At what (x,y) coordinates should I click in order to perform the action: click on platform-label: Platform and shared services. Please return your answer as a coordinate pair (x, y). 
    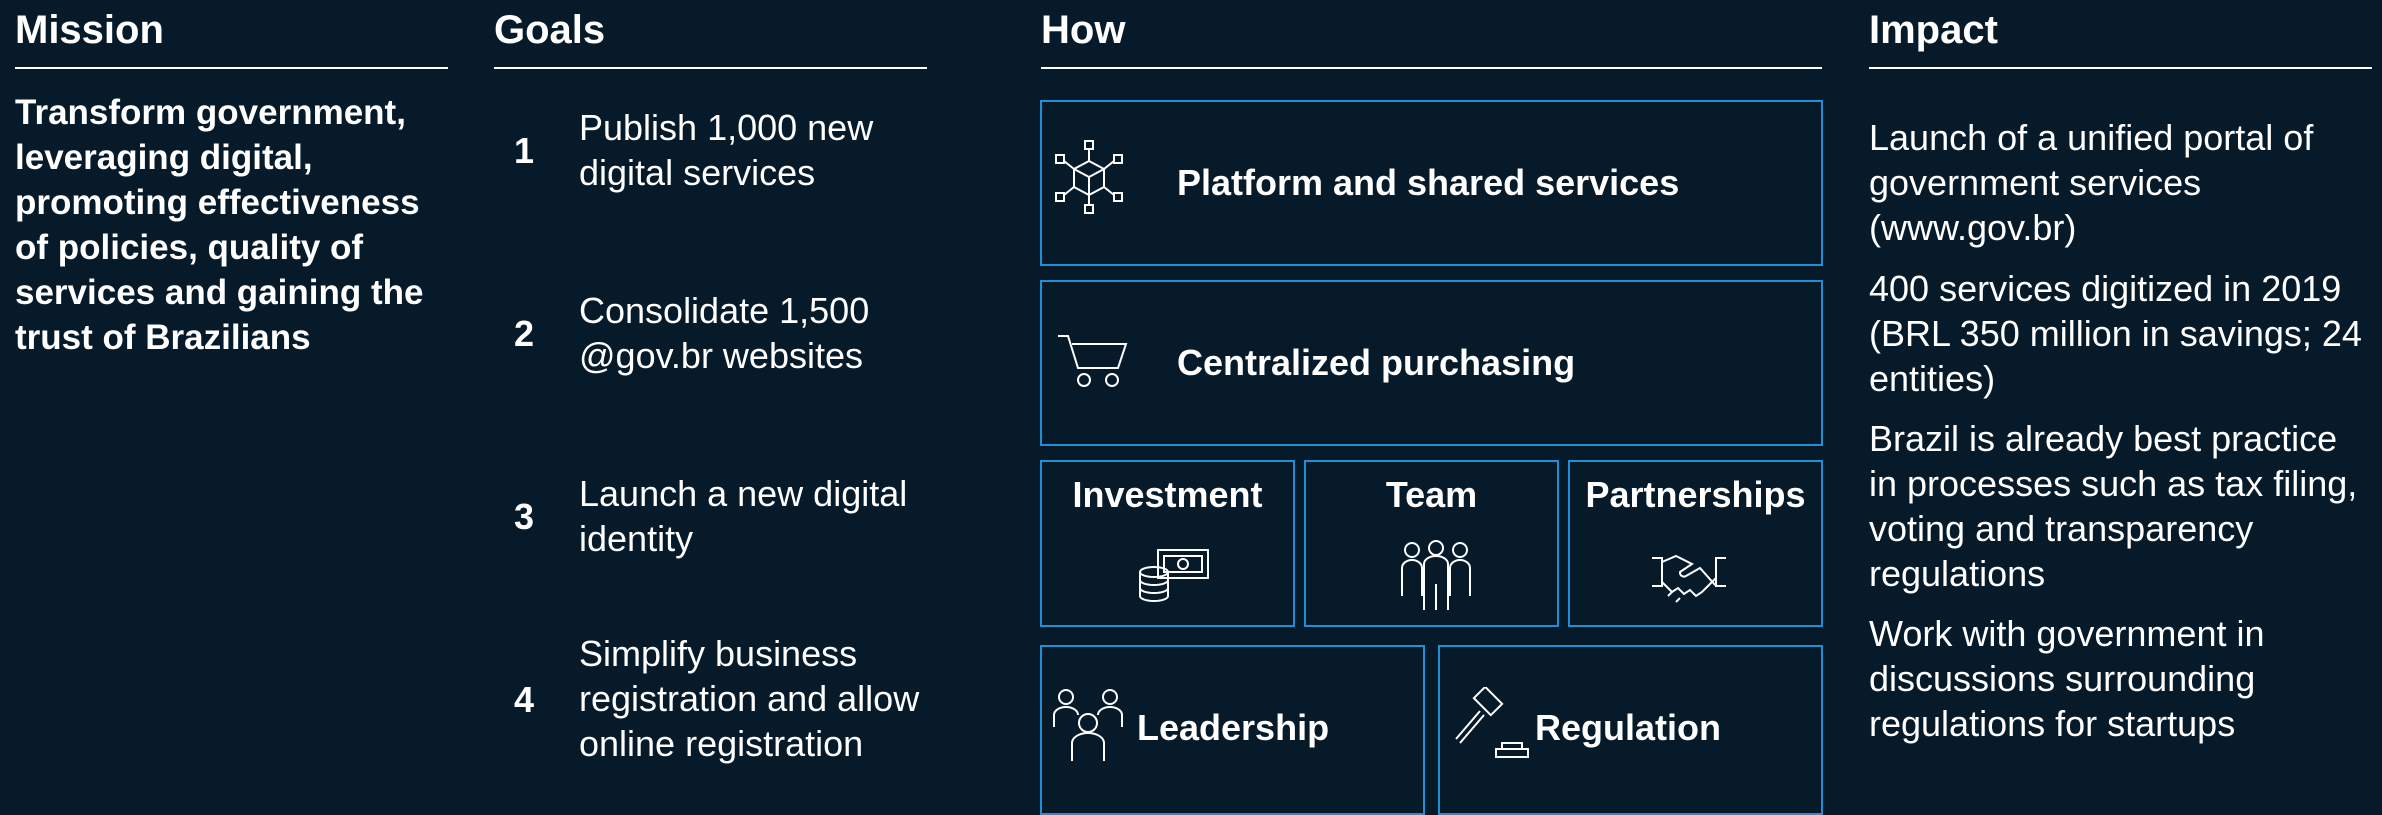
    Looking at the image, I should click on (1428, 182).